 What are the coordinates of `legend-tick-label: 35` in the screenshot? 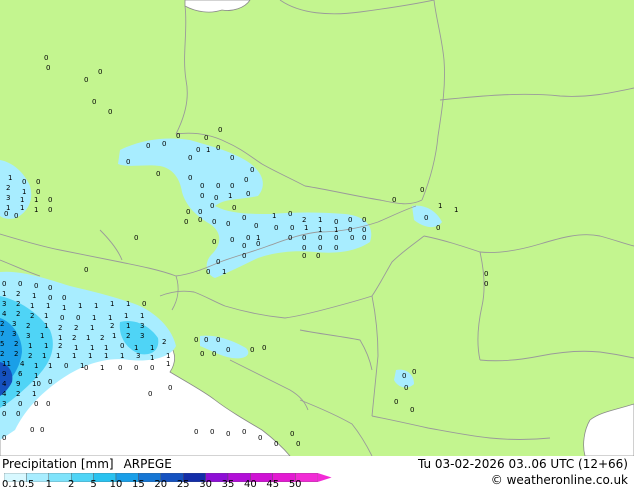 It's located at (228, 484).